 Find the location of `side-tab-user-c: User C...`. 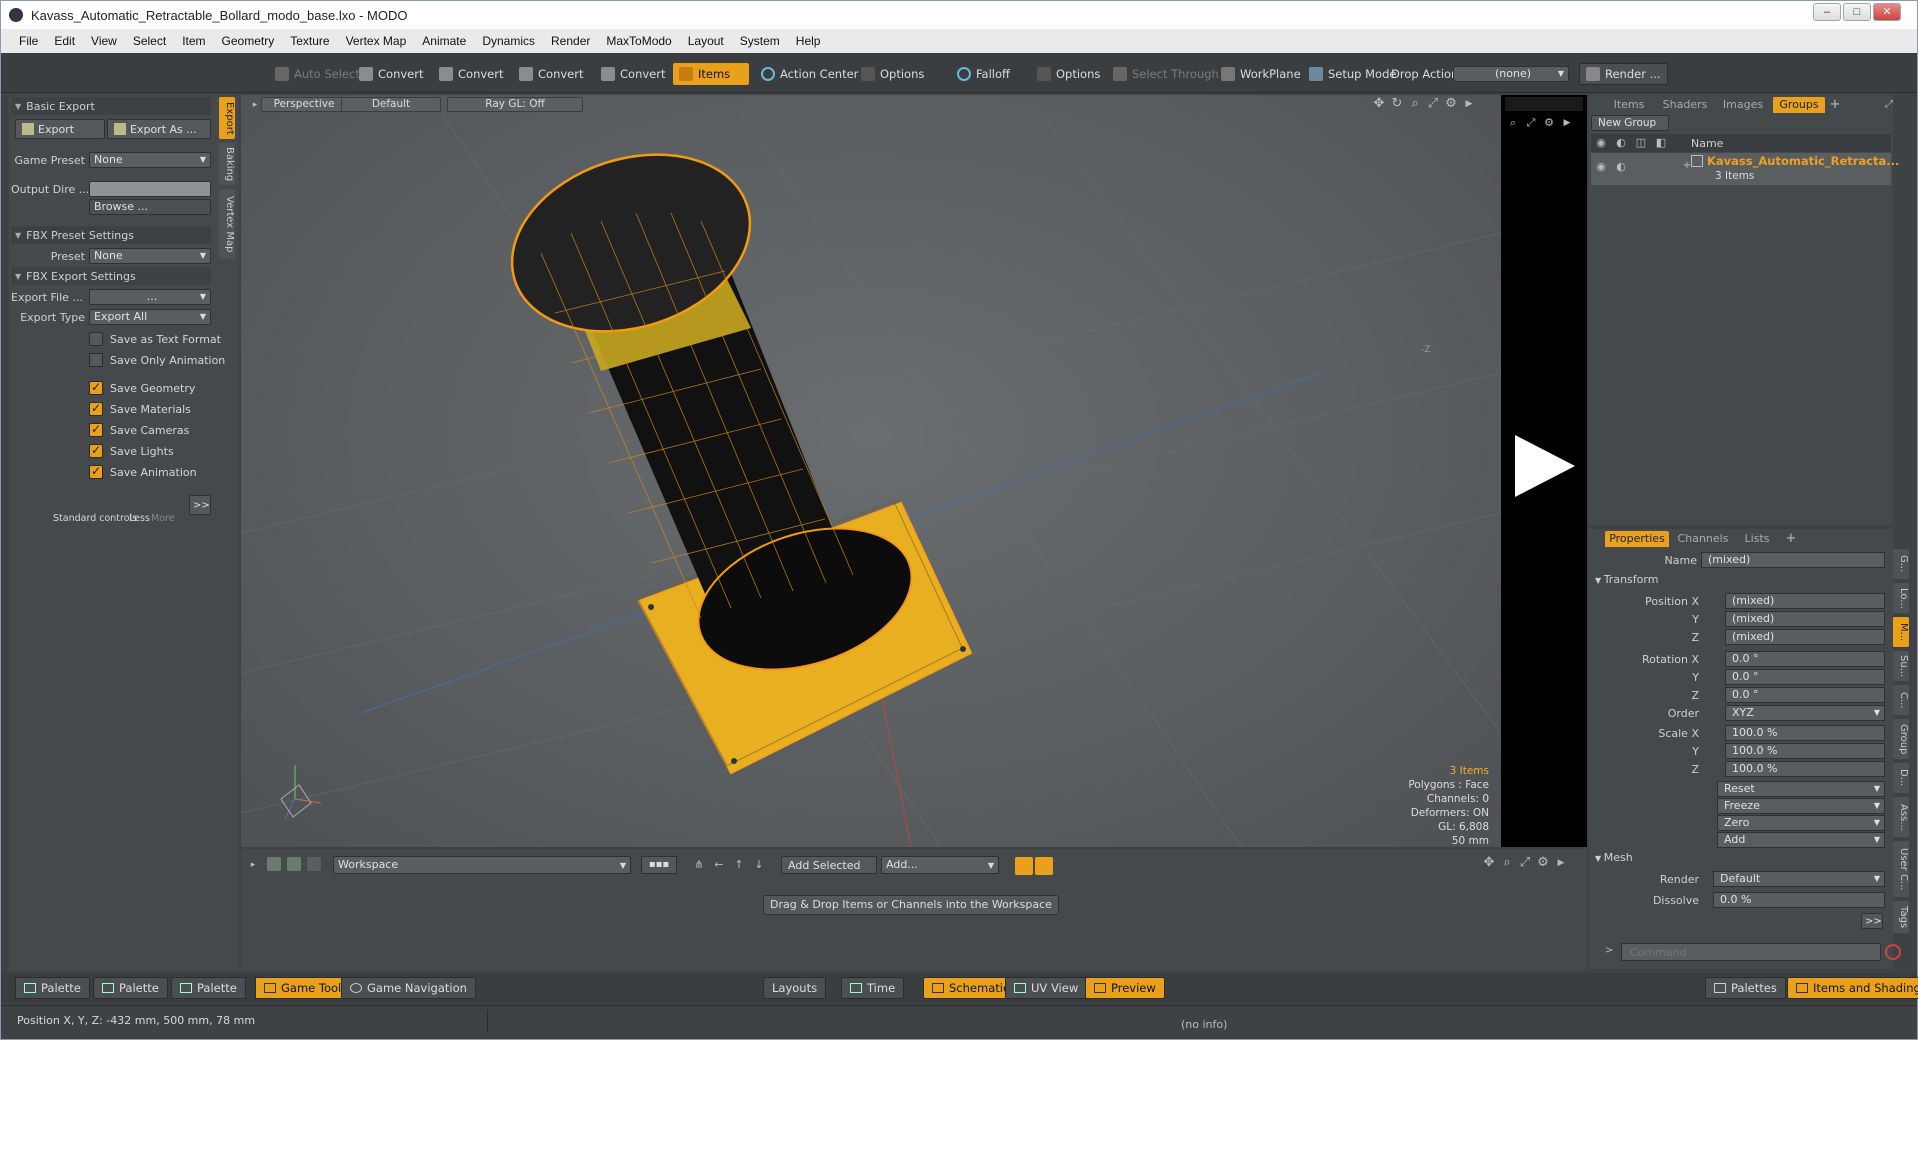

side-tab-user-c: User C... is located at coordinates (1901, 869).